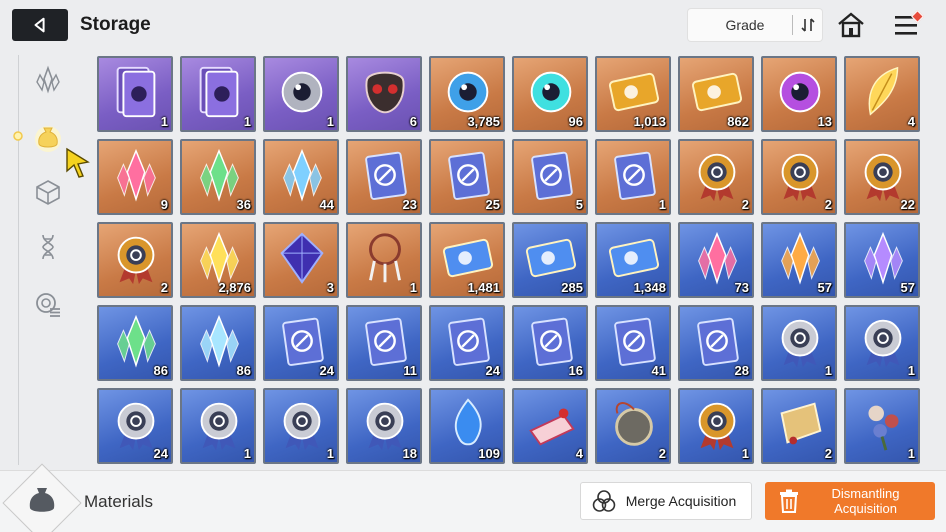 The height and width of the screenshot is (532, 946). What do you see at coordinates (48, 247) in the screenshot?
I see `sidebar-item-genes` at bounding box center [48, 247].